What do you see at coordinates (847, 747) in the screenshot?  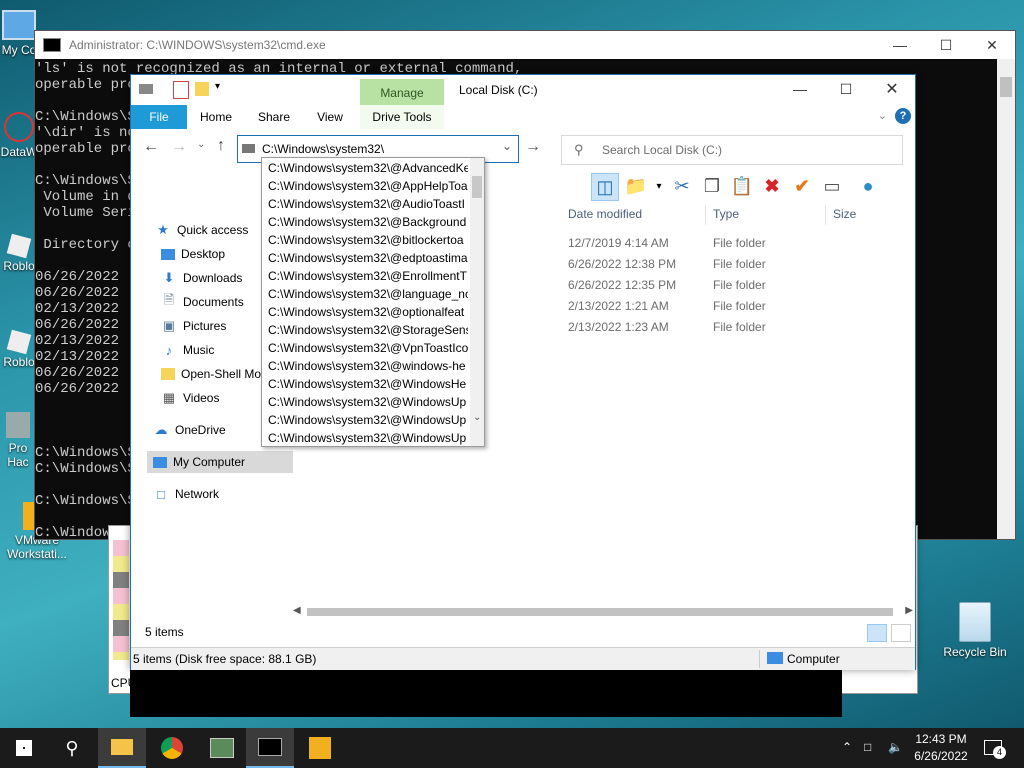 I see `show-hidden-icons-icon: ⌃` at bounding box center [847, 747].